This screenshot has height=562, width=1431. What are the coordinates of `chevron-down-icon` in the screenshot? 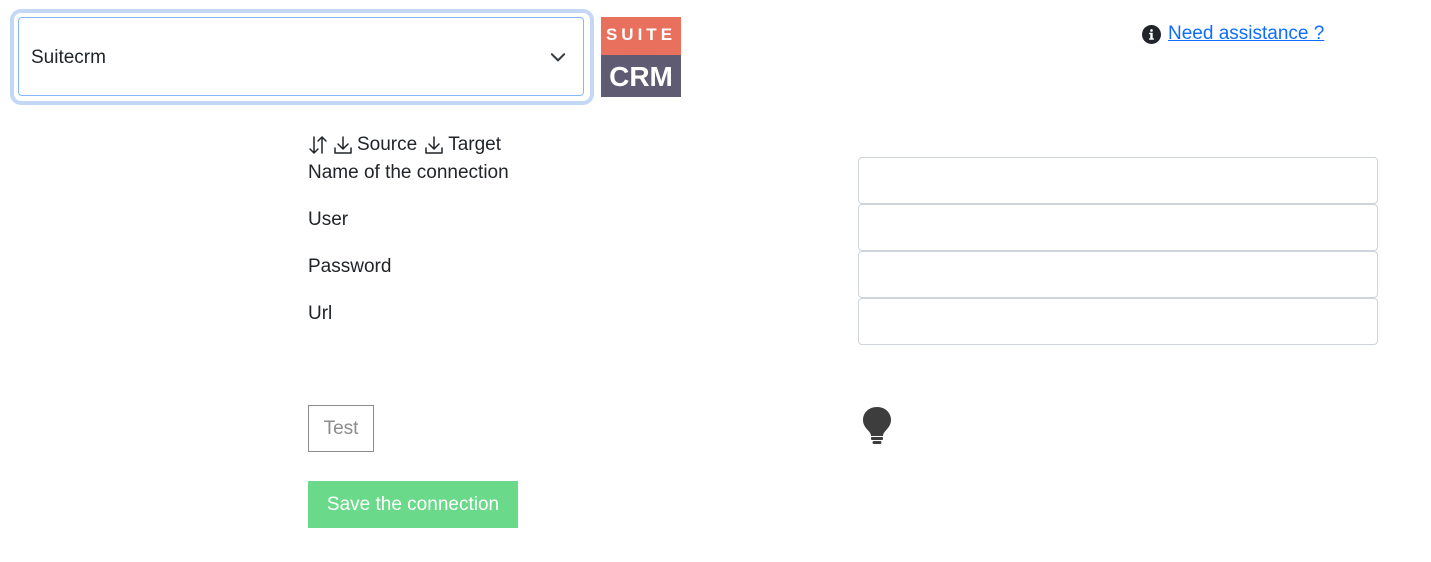 It's located at (558, 57).